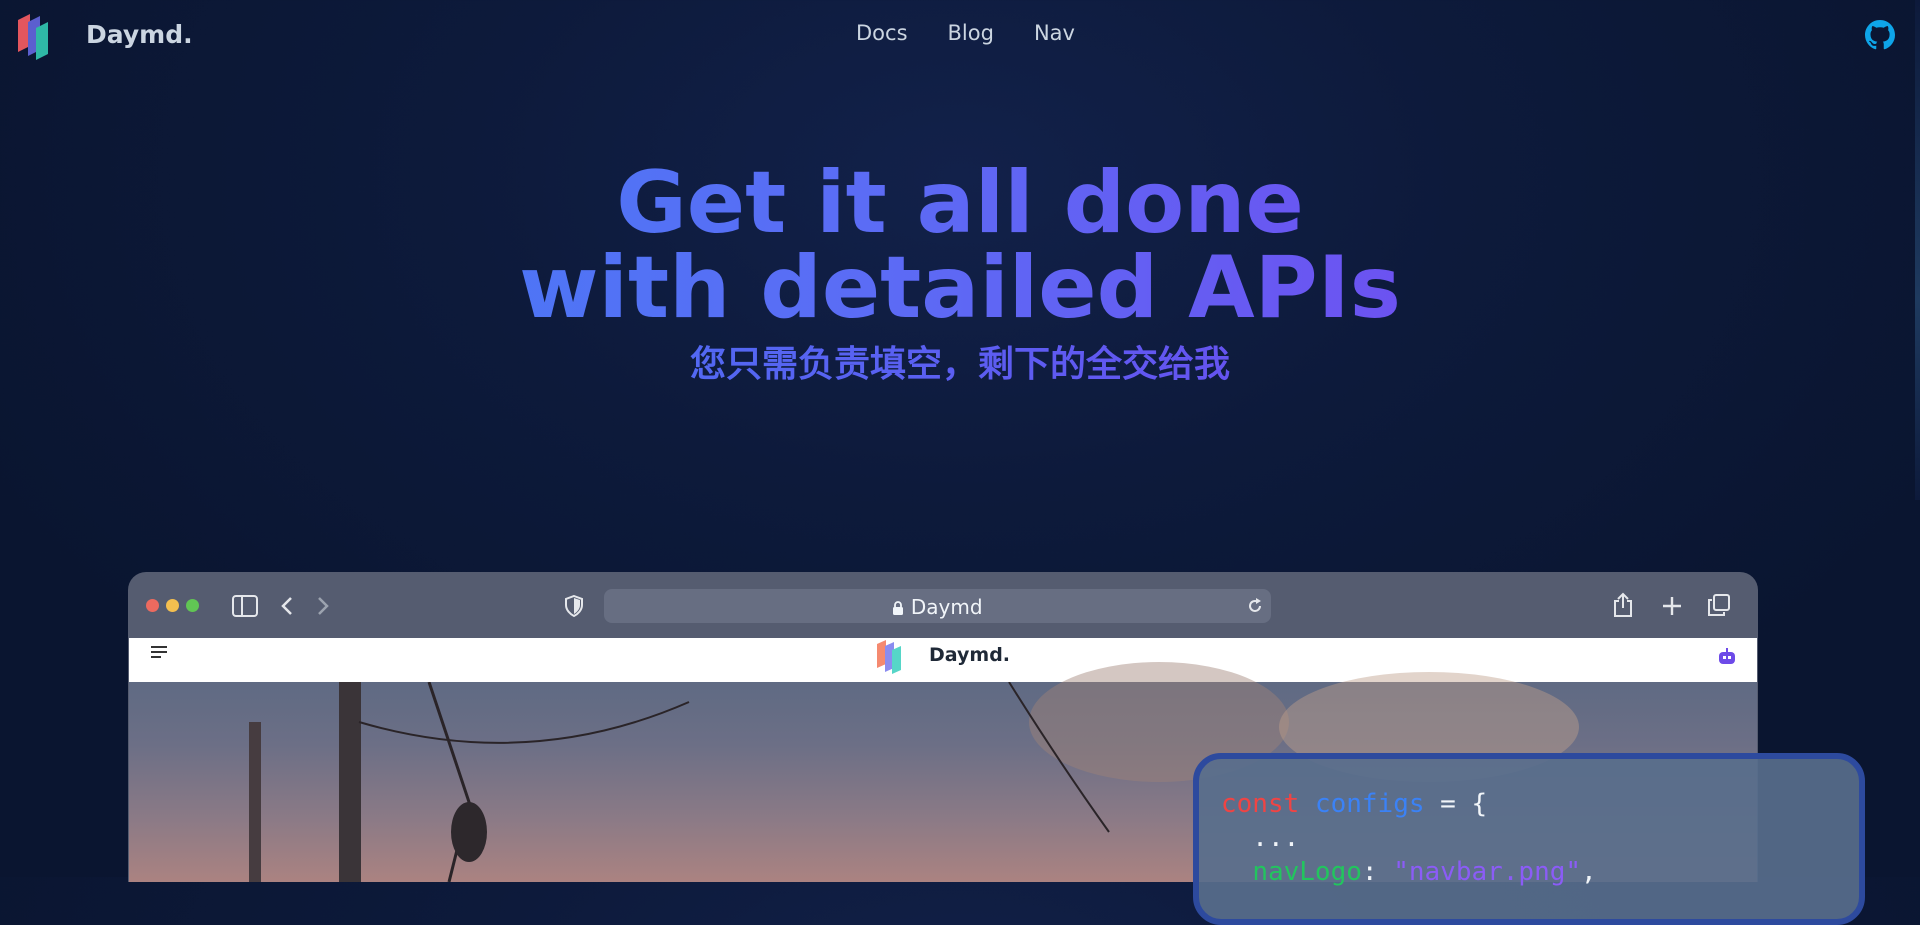  I want to click on code-property: navLogo, so click(1307, 872).